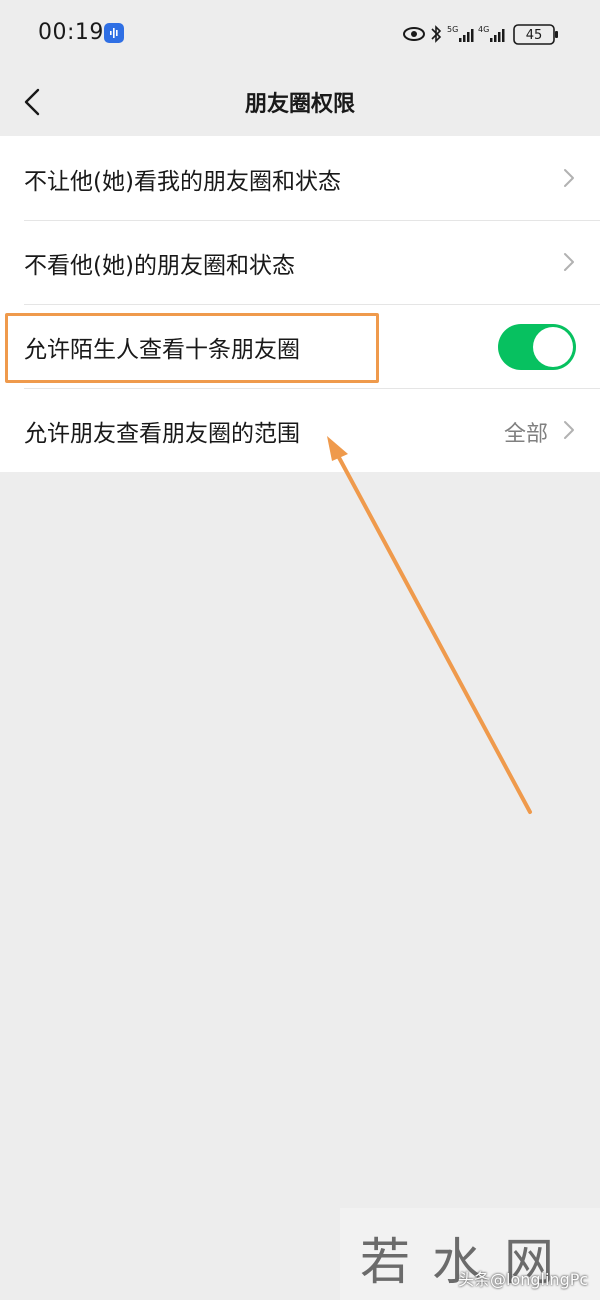 This screenshot has width=600, height=1300. What do you see at coordinates (429, 625) in the screenshot?
I see `annotation-arrow` at bounding box center [429, 625].